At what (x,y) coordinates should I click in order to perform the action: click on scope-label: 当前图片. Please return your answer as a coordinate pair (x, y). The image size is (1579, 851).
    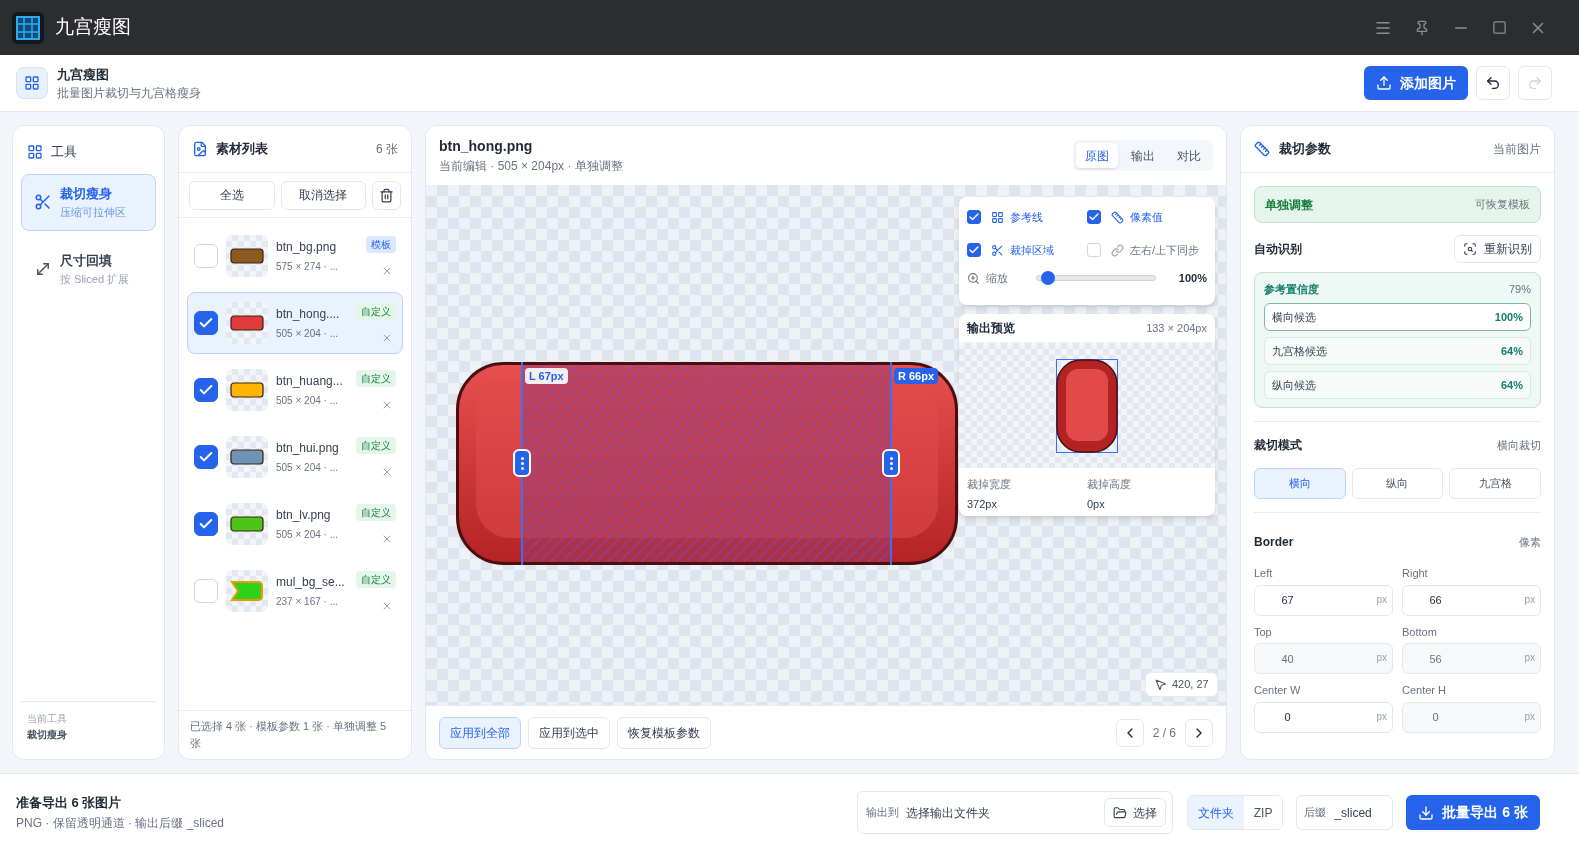
    Looking at the image, I should click on (1517, 149).